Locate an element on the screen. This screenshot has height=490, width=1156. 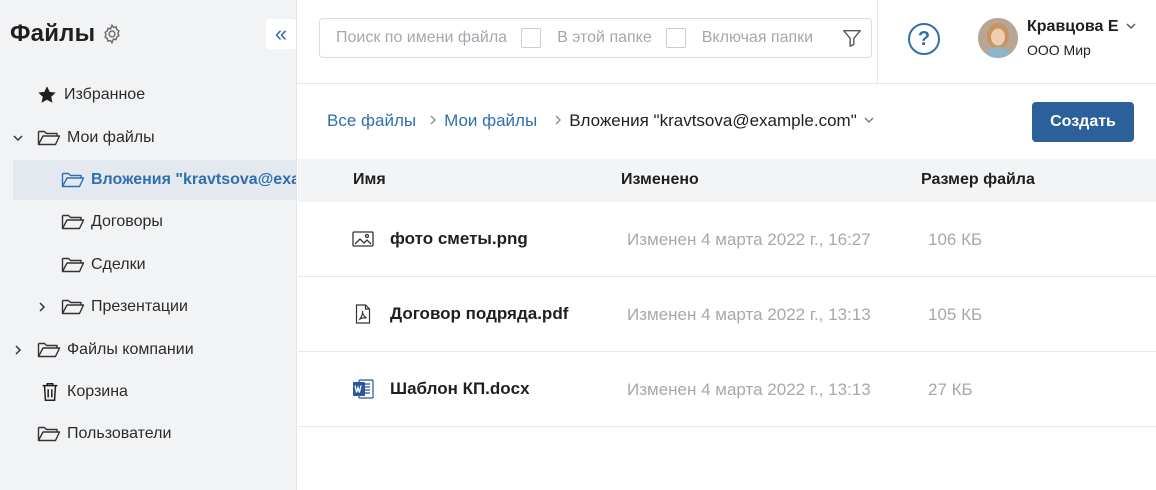
sidebar-item-label: Договоры is located at coordinates (127, 221).